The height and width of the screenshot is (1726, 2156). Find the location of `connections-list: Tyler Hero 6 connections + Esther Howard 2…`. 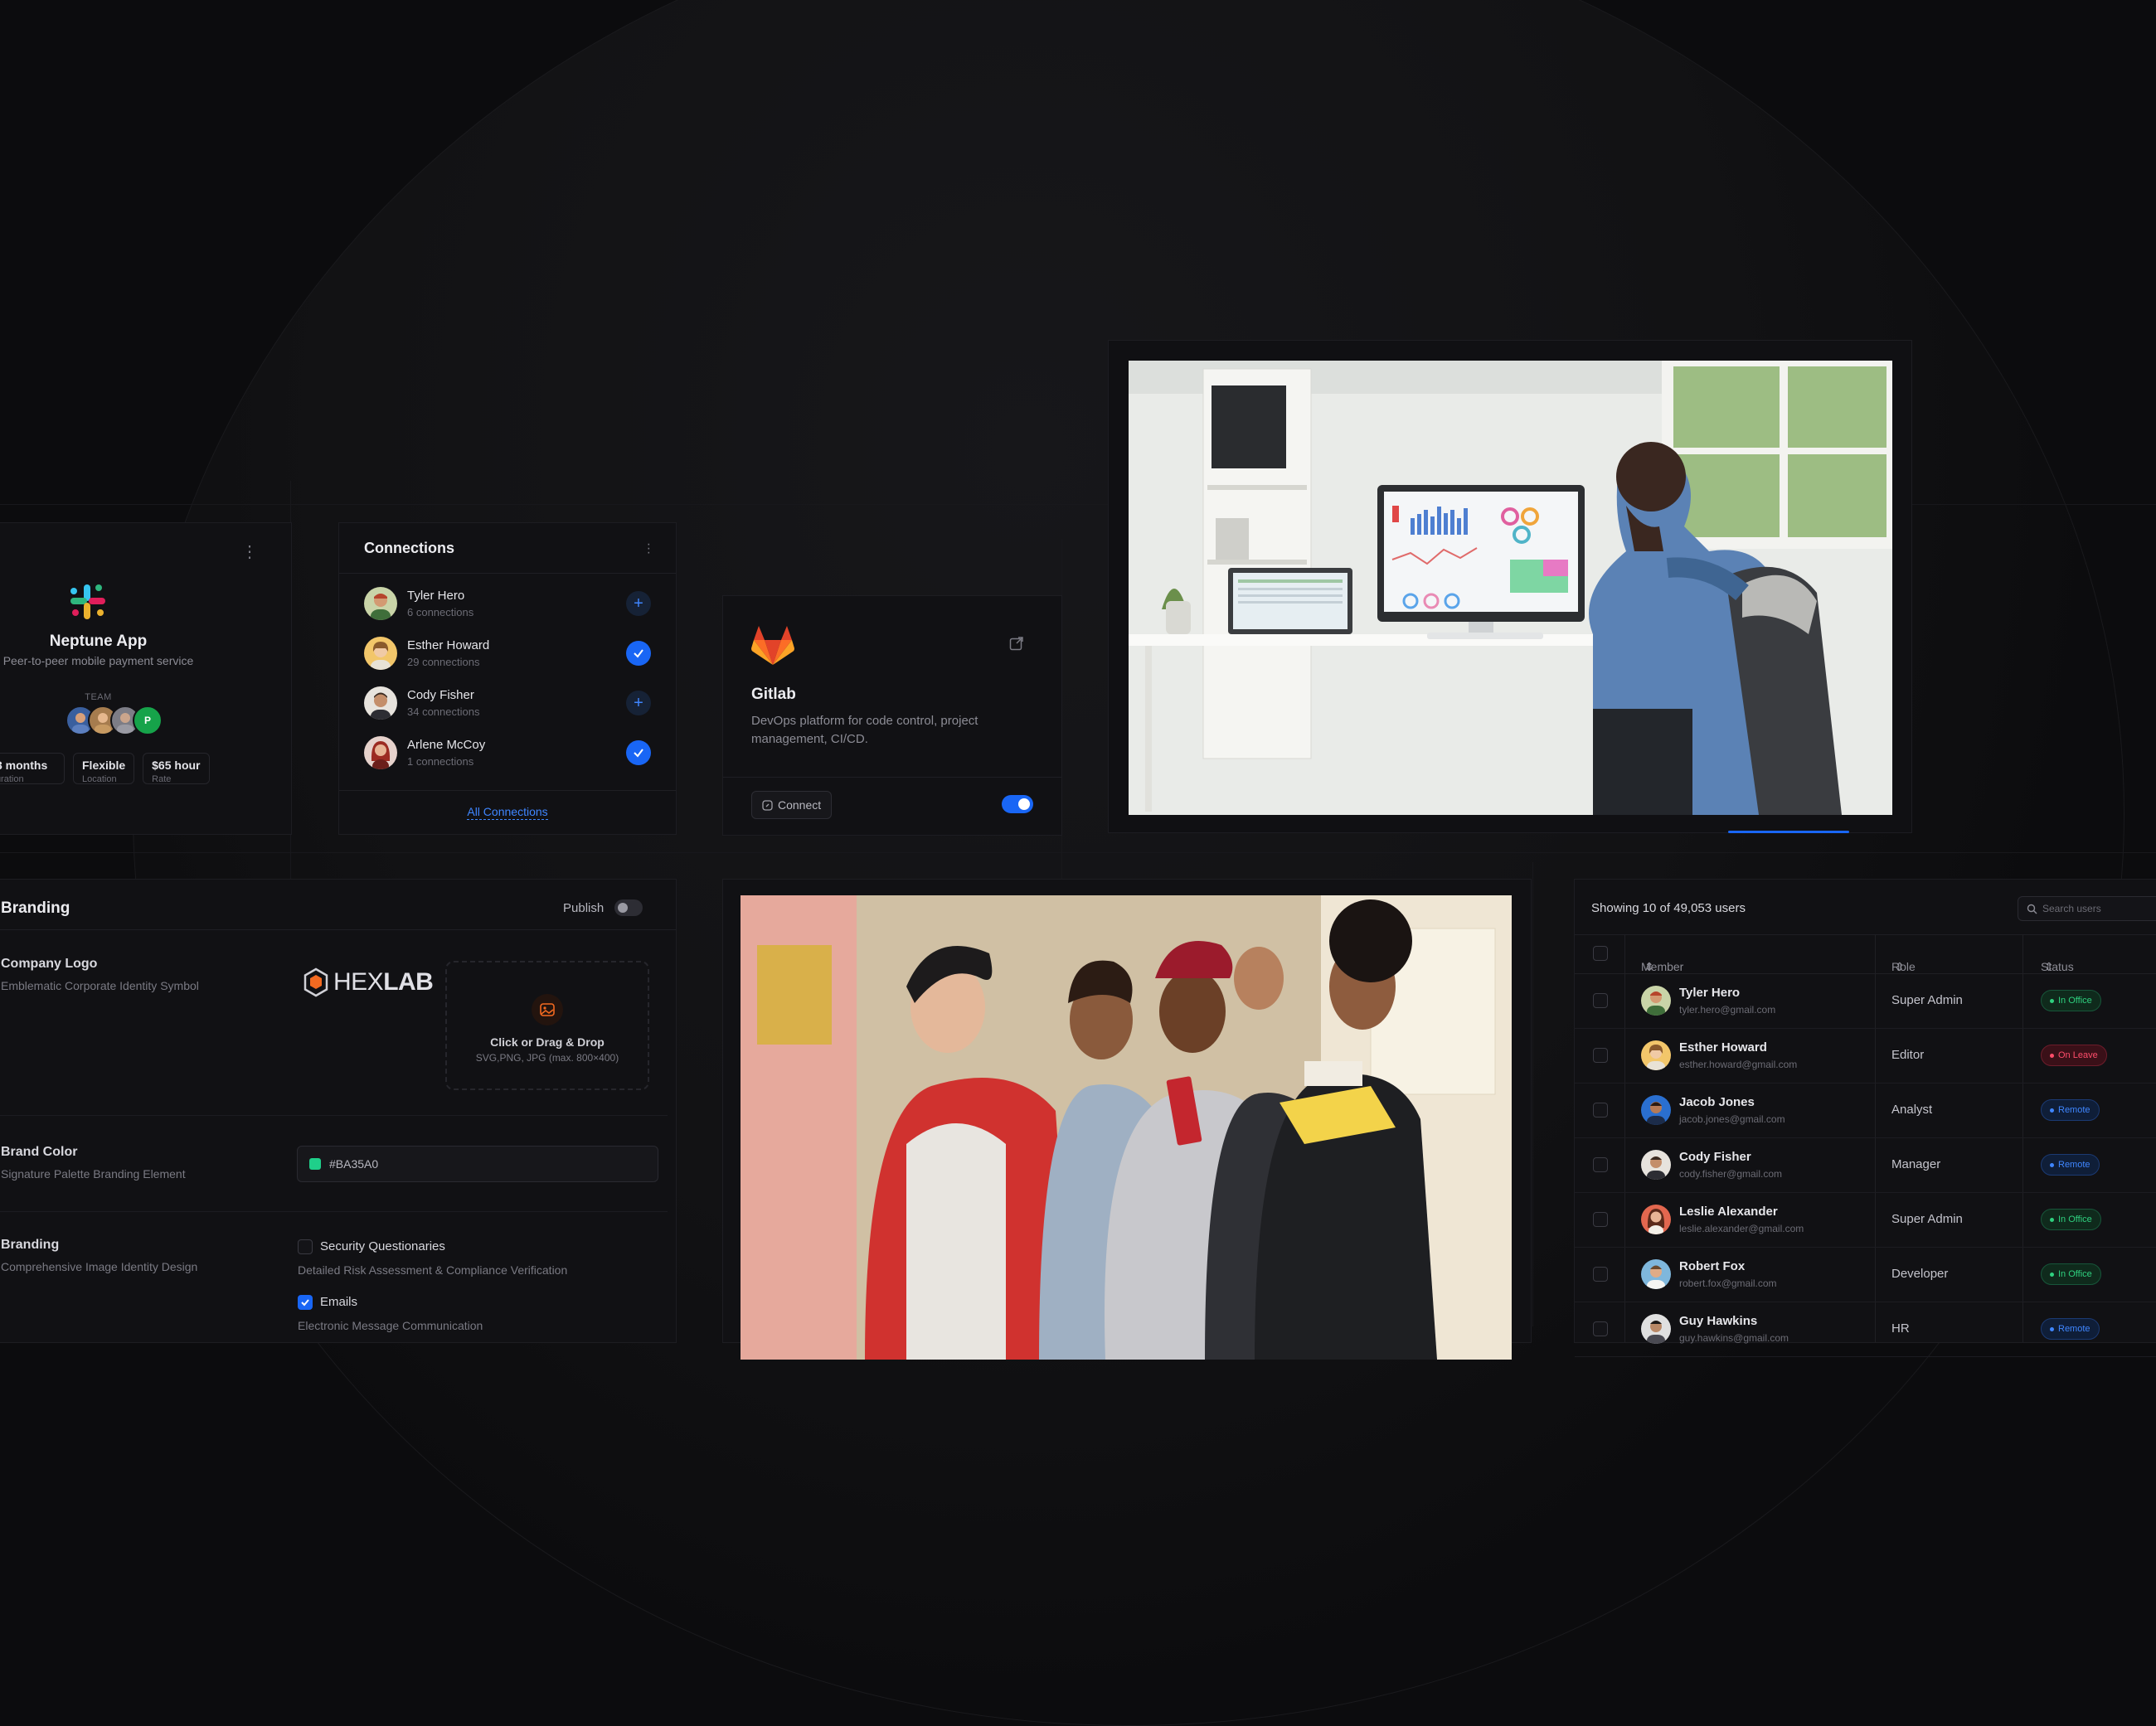

connections-list: Tyler Hero 6 connections + Esther Howard 2… is located at coordinates (507, 676).